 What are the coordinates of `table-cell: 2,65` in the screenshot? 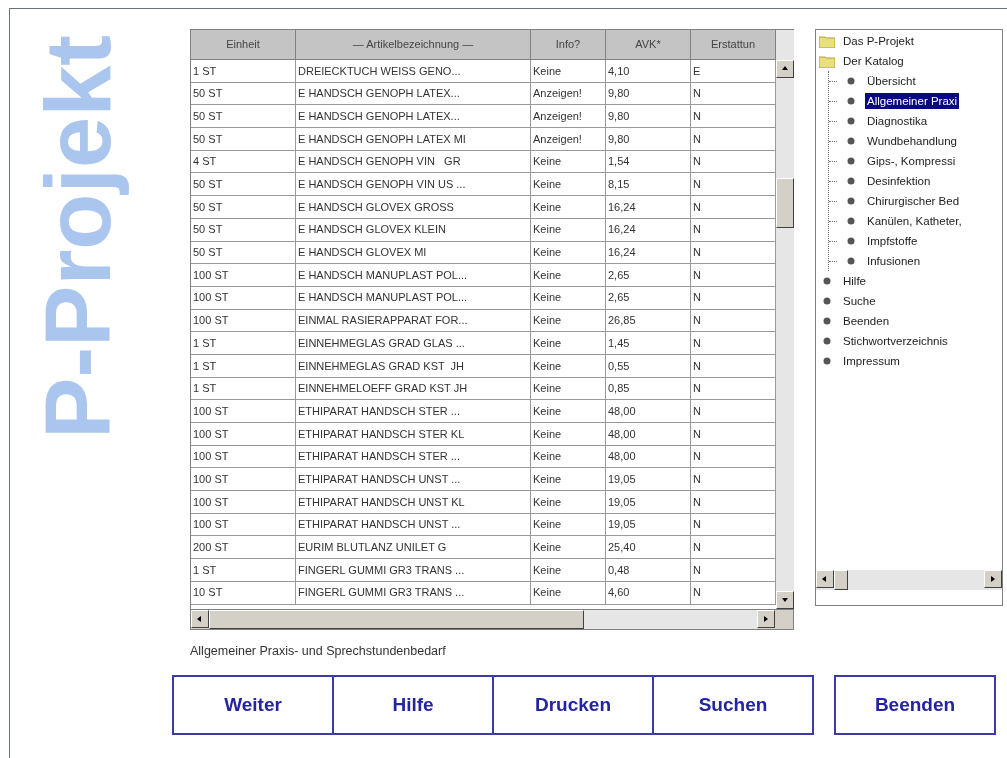 It's located at (648, 275).